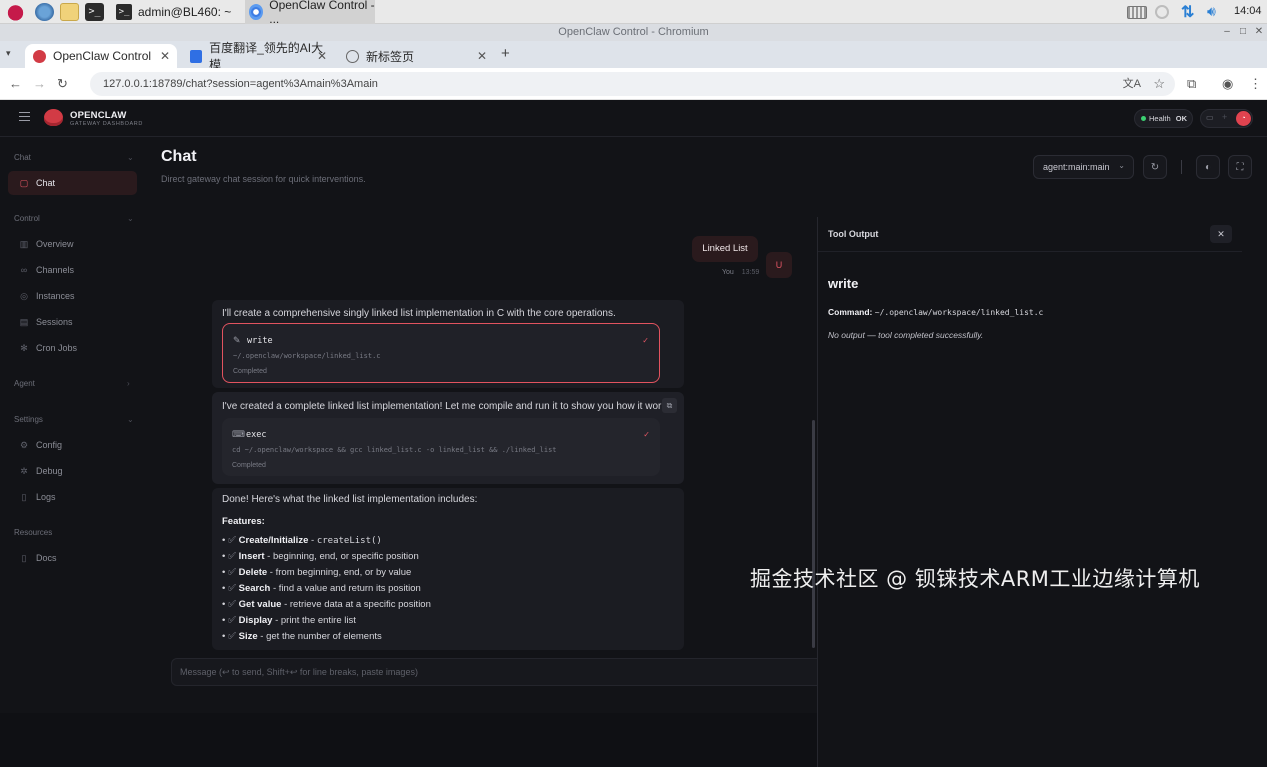 This screenshot has width=1267, height=767. What do you see at coordinates (22, 157) in the screenshot?
I see `sidebar-group-chat: Chat` at bounding box center [22, 157].